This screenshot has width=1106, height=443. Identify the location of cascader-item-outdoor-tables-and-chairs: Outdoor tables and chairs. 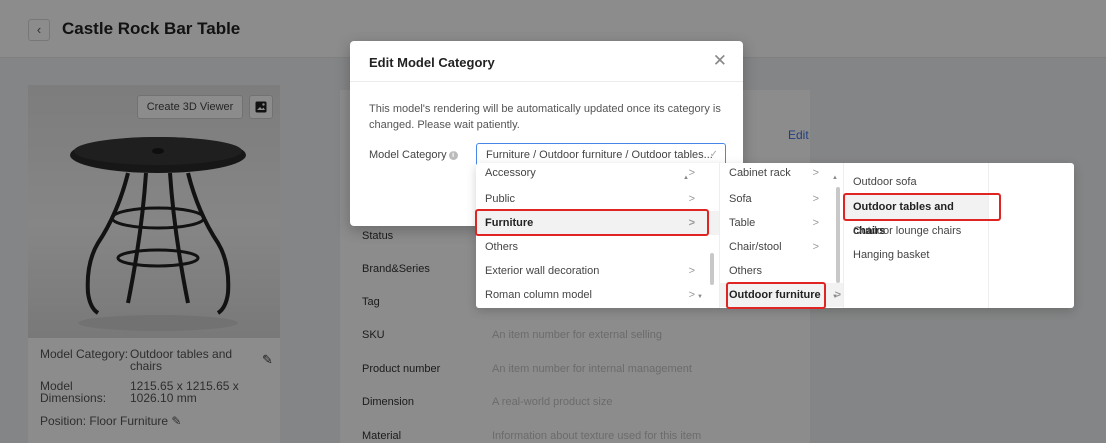
(916, 216).